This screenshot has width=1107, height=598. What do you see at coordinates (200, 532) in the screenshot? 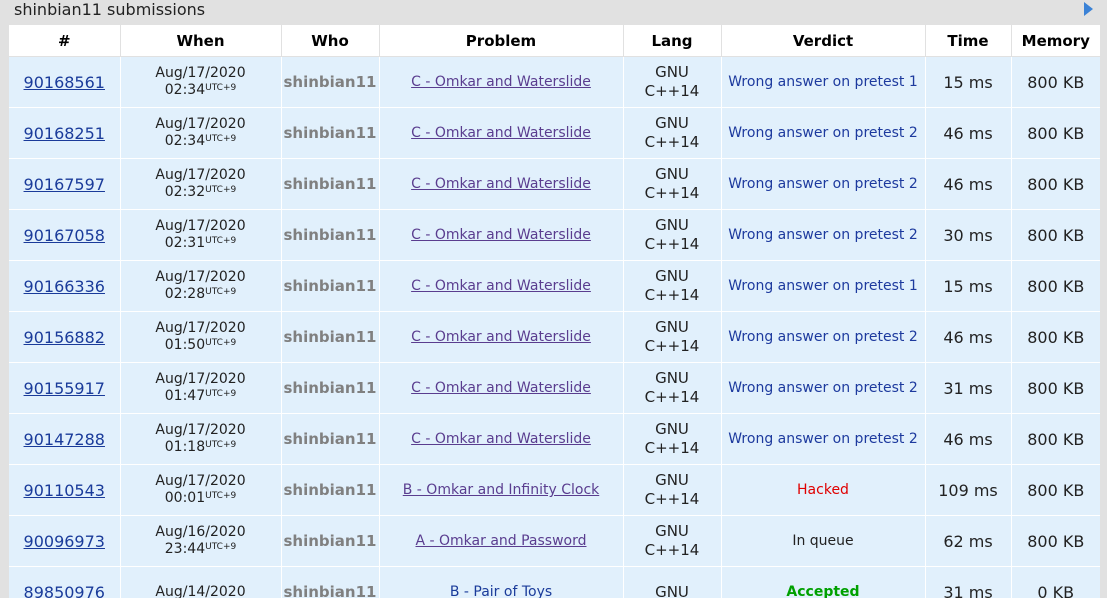
I see `submission-date: Aug/16/2020` at bounding box center [200, 532].